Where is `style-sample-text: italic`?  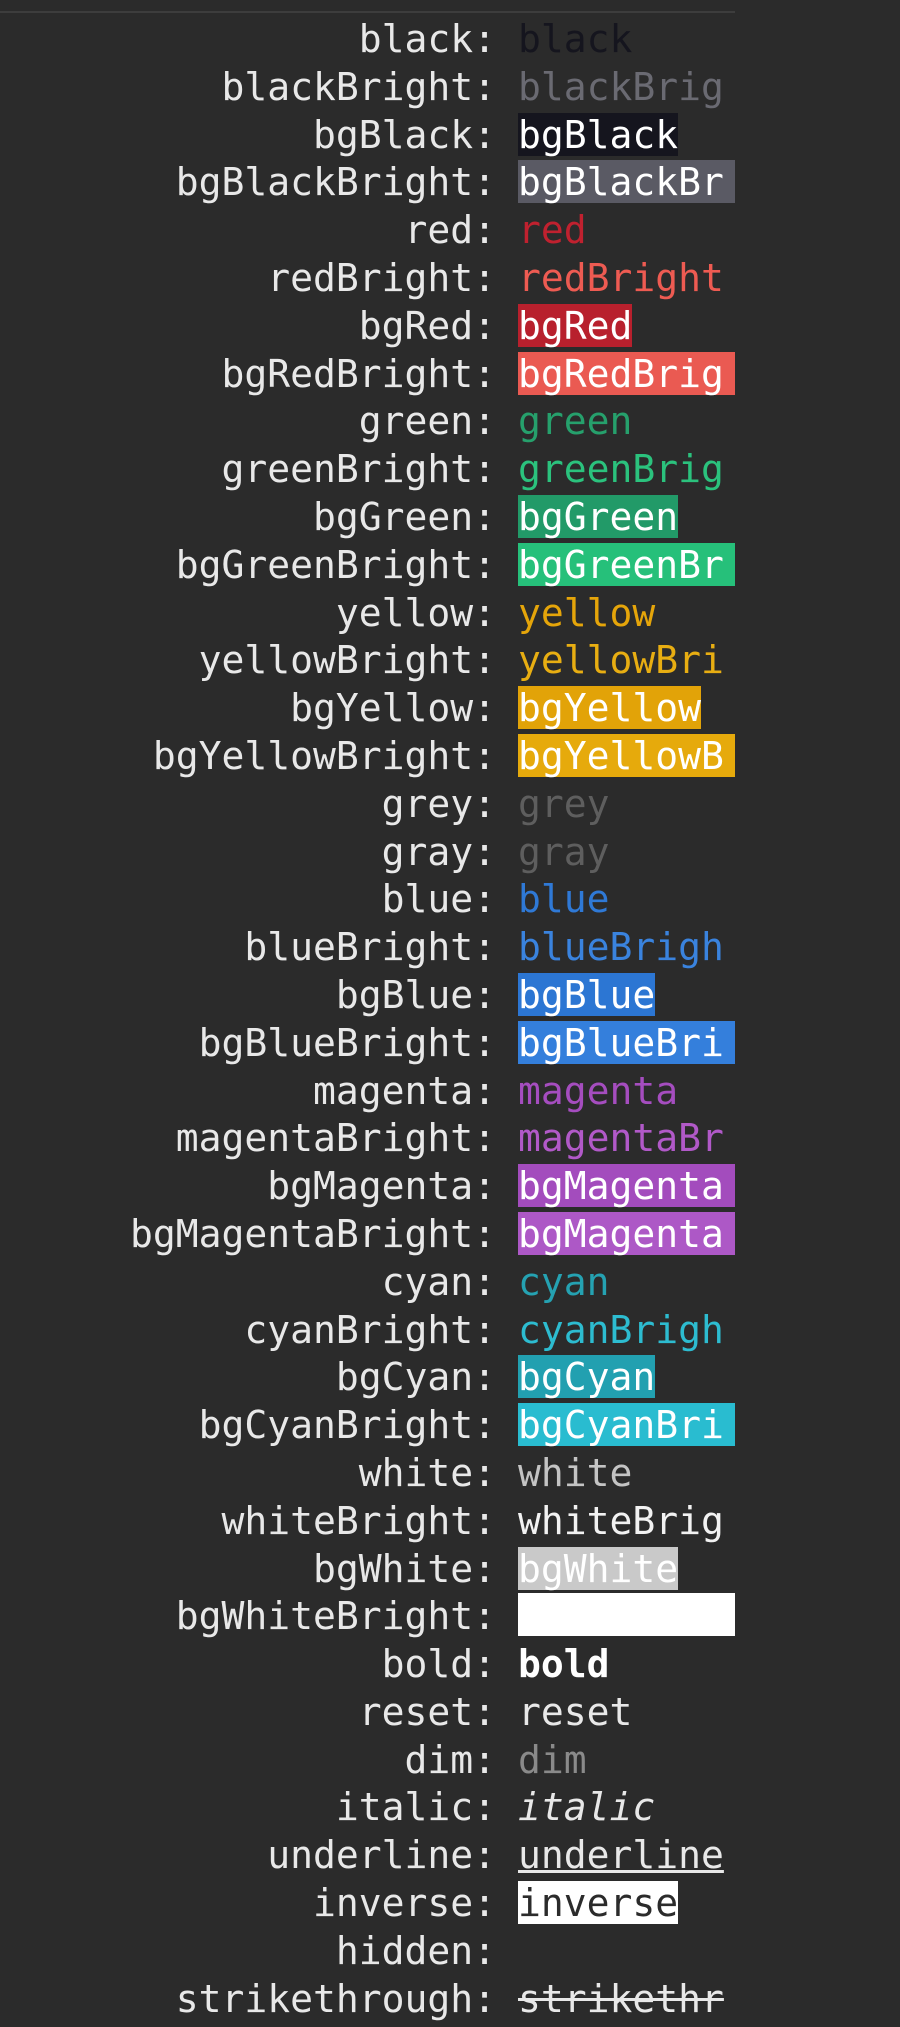
style-sample-text: italic is located at coordinates (587, 1807).